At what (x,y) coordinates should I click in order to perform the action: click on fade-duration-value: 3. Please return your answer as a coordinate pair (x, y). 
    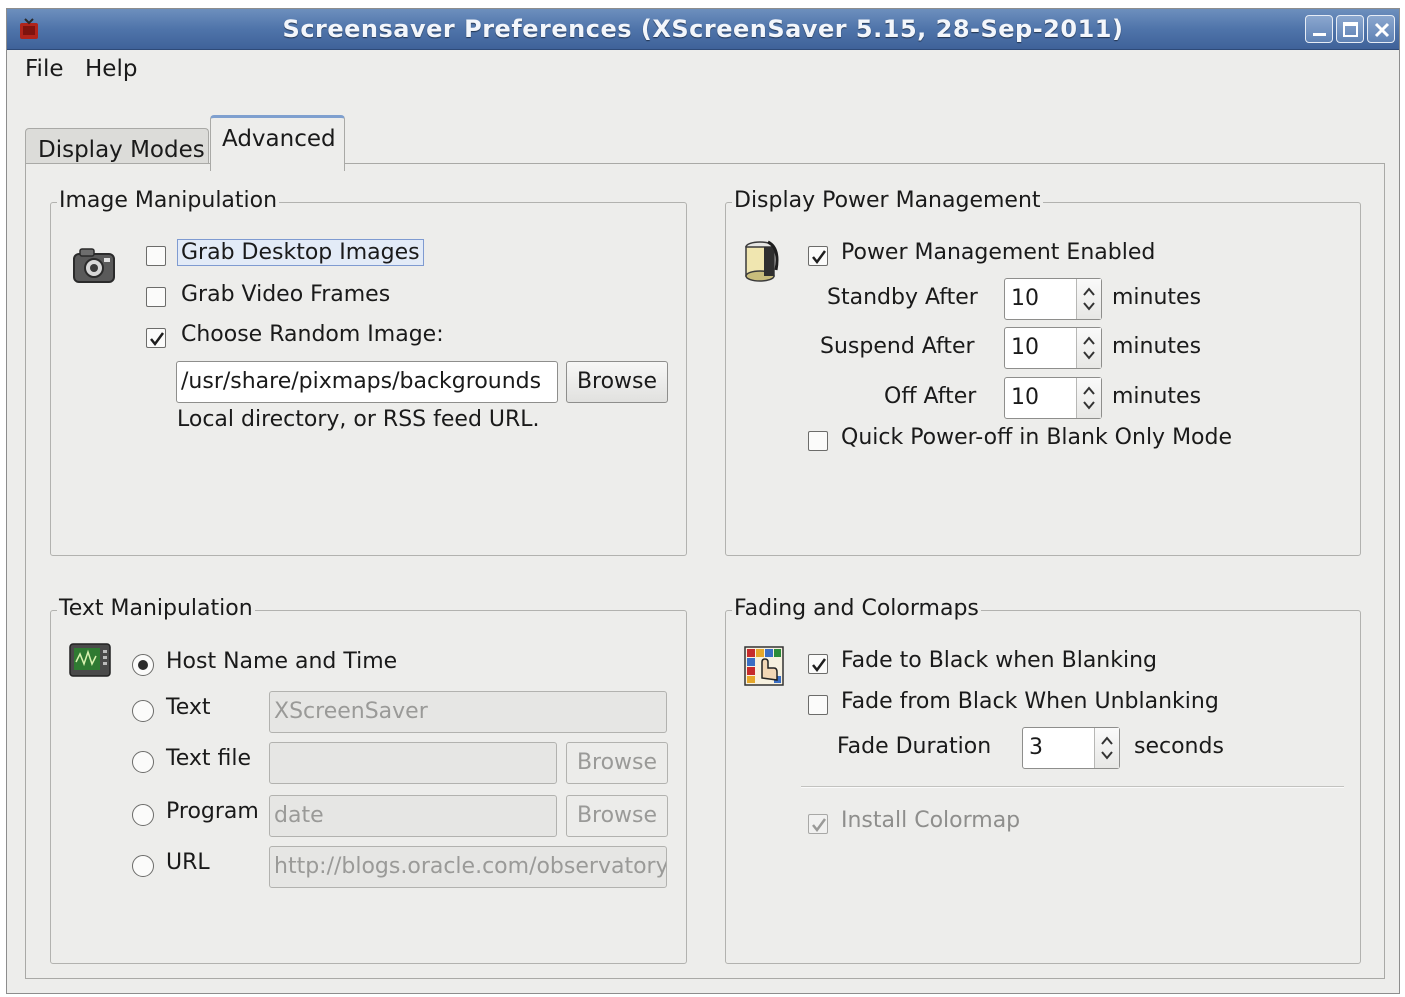
    Looking at the image, I should click on (1036, 747).